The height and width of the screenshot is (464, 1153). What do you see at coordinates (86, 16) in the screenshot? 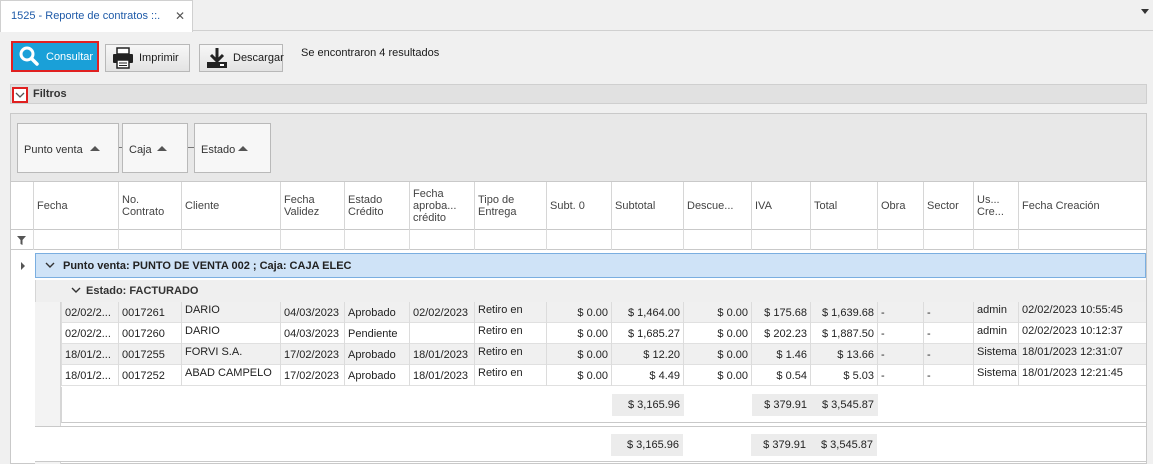
I see `tab-title: 1525 - Reporte de contratos ::.` at bounding box center [86, 16].